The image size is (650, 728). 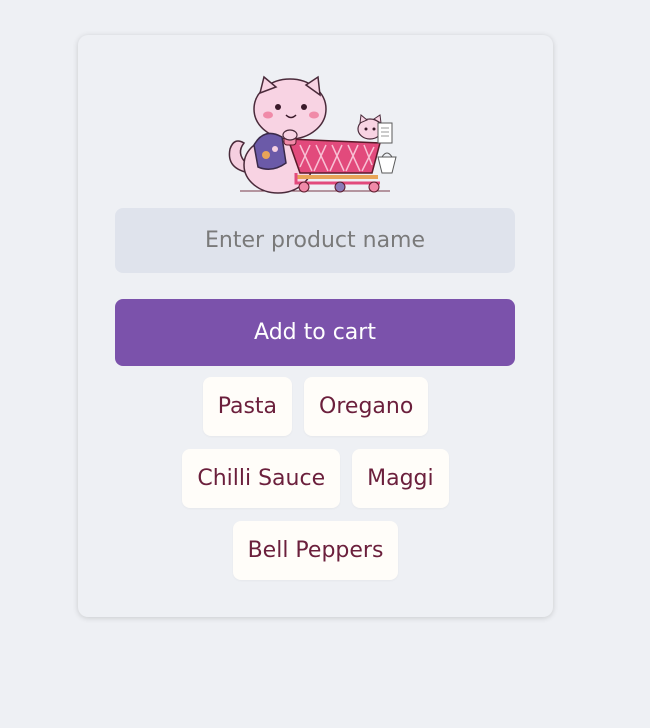 I want to click on cart-item-row: Pasta Oregano, so click(x=315, y=406).